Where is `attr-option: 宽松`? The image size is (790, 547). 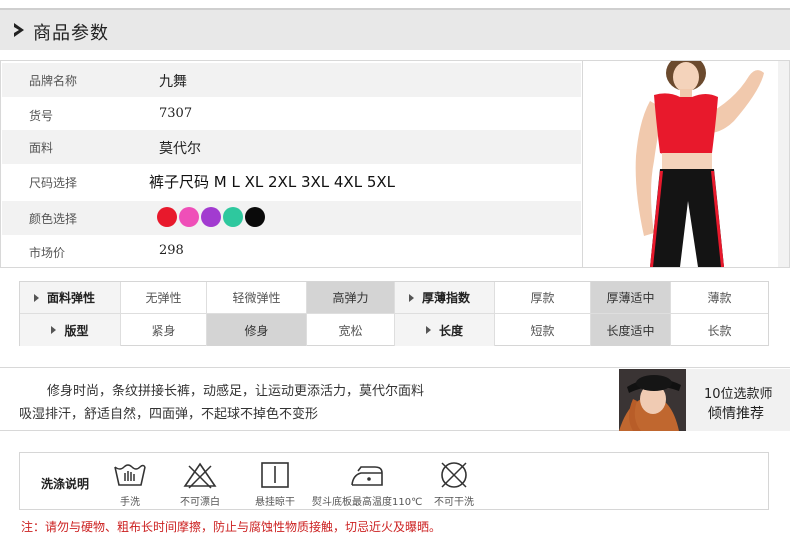
attr-option: 宽松 is located at coordinates (351, 330).